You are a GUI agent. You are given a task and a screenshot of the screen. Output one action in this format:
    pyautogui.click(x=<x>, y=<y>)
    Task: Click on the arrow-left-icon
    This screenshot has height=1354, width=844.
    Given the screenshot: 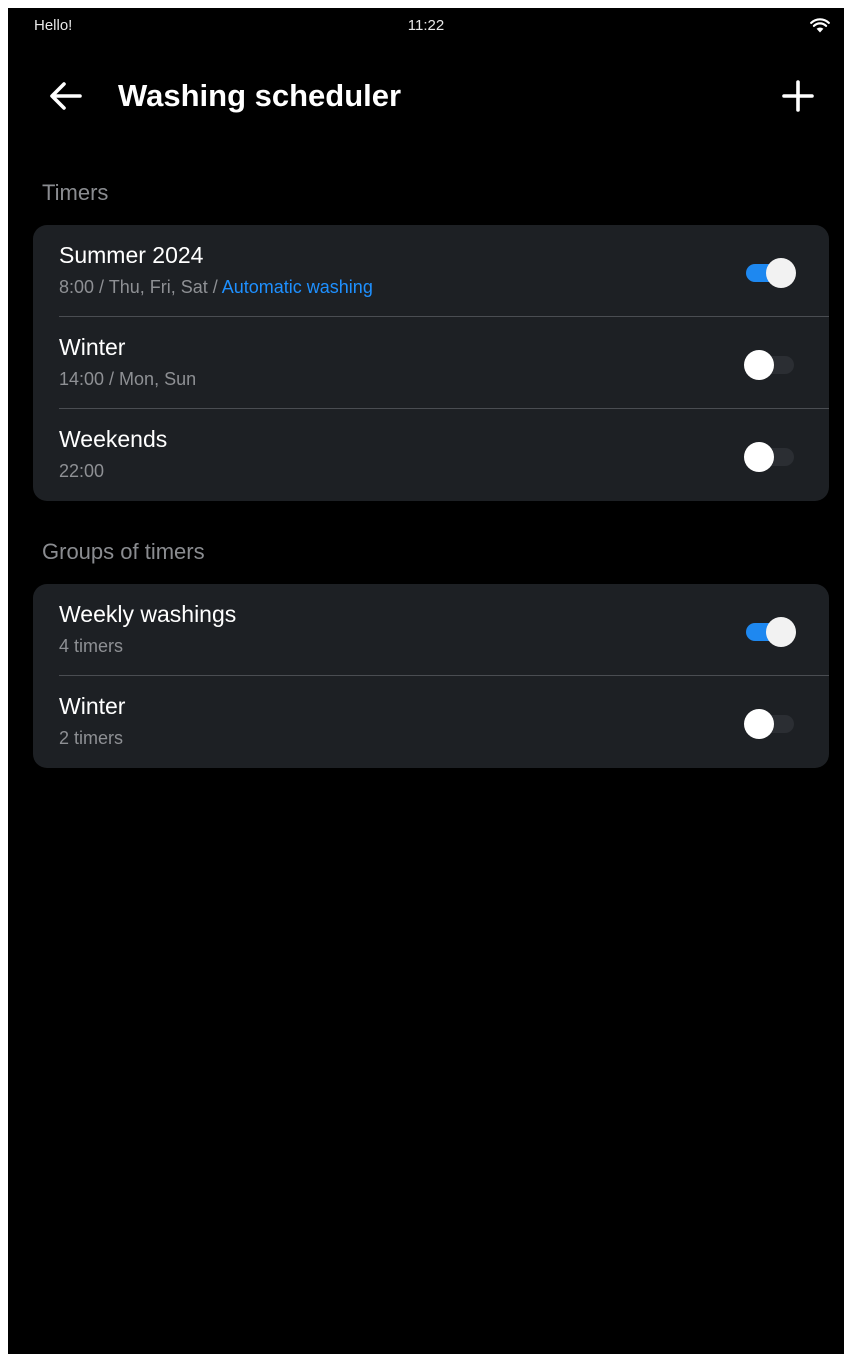 What is the action you would take?
    pyautogui.click(x=66, y=96)
    